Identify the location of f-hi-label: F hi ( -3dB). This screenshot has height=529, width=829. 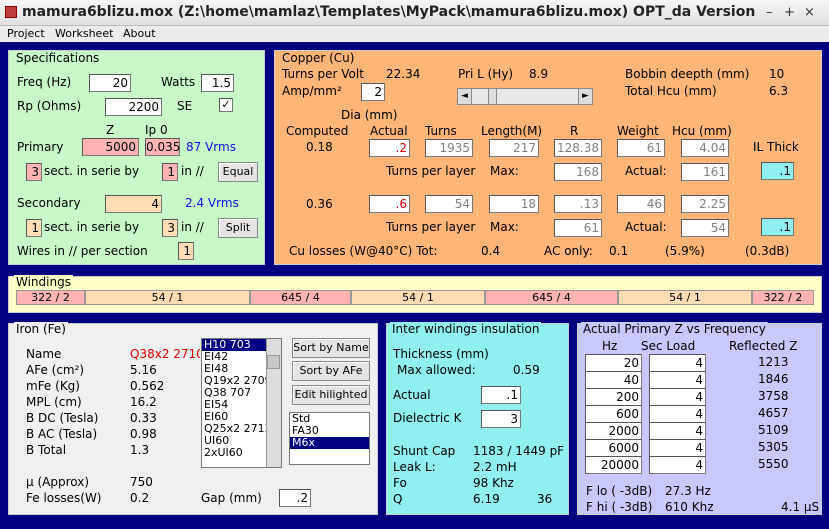
(619, 507).